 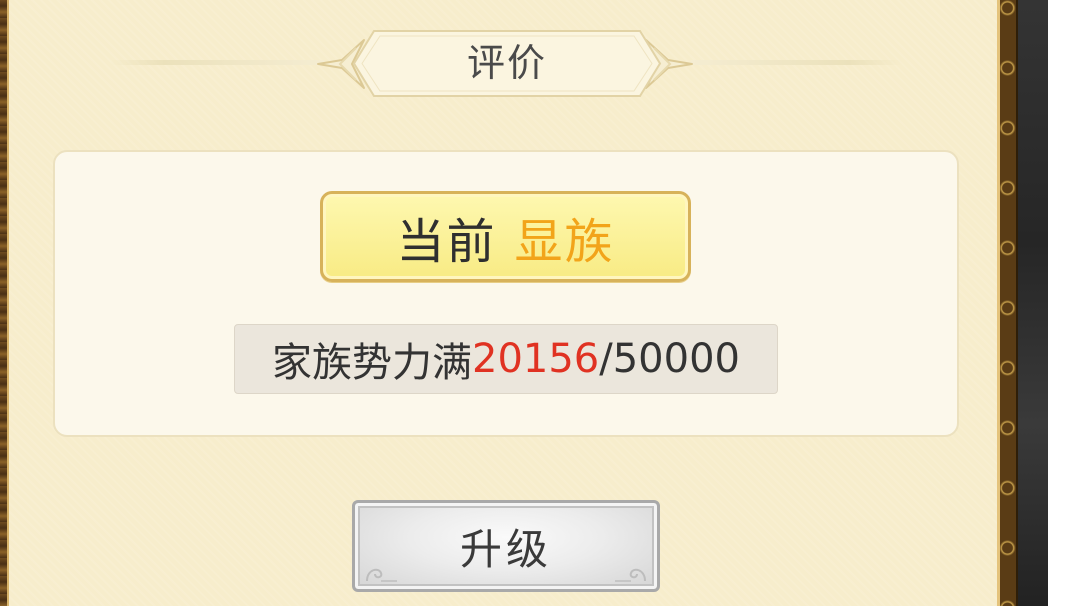 I want to click on button-corner-ornament-left, so click(x=381, y=575).